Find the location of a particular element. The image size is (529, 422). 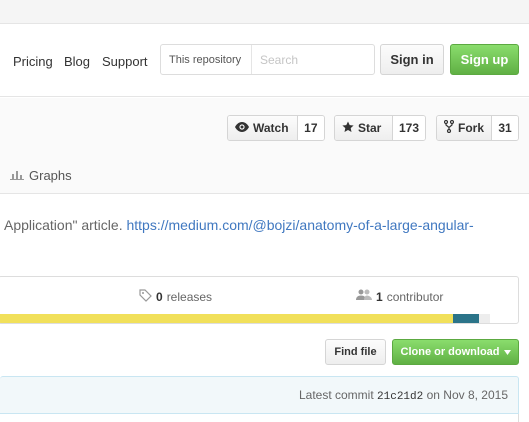

search-scope-label: This repository is located at coordinates (206, 59).